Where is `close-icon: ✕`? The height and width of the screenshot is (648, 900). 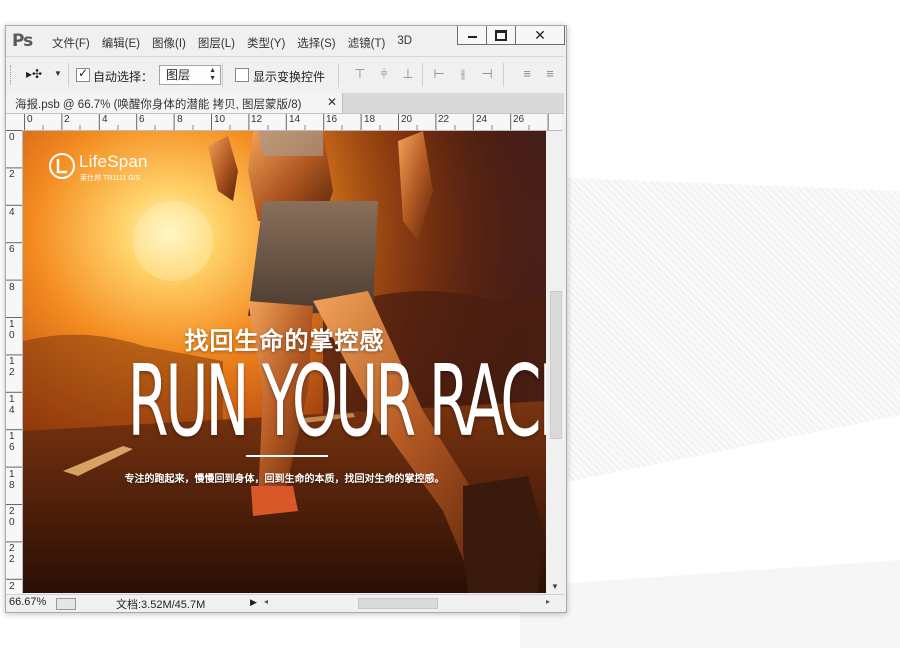 close-icon: ✕ is located at coordinates (540, 35).